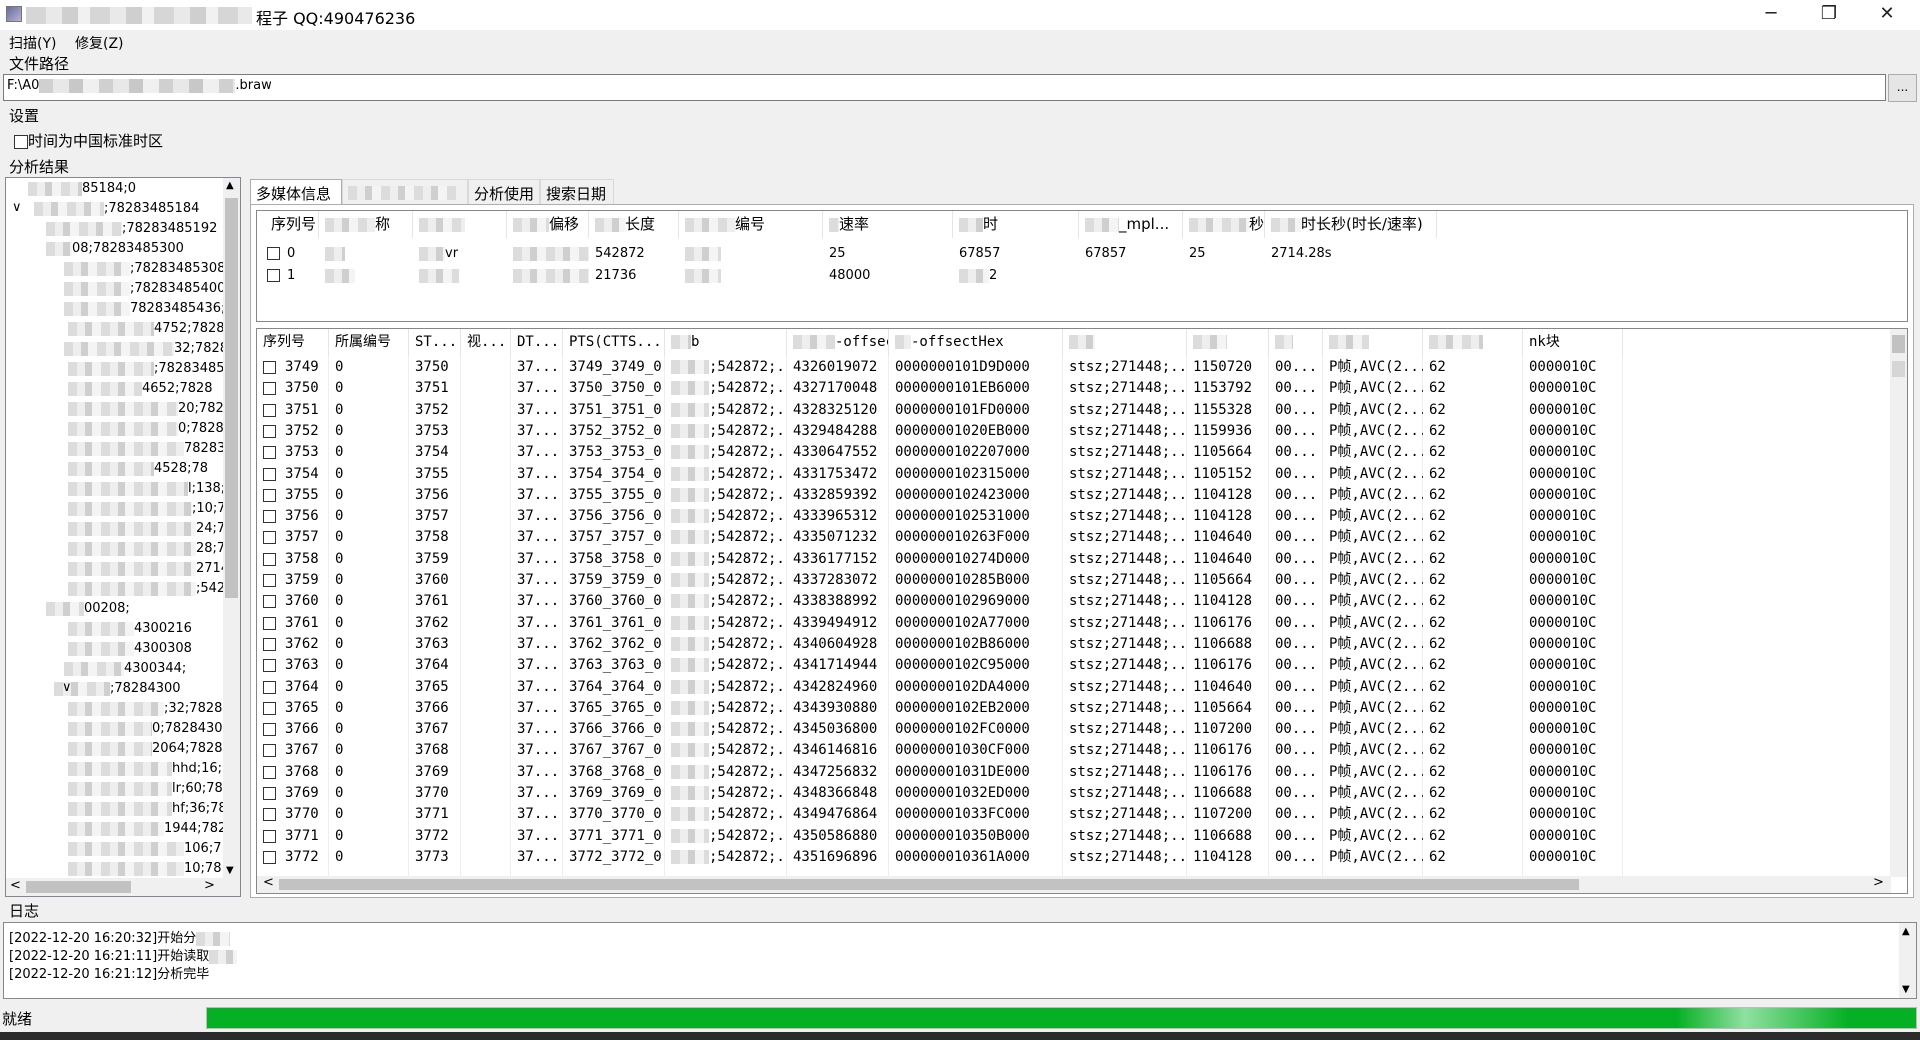 This screenshot has width=1920, height=1040. I want to click on top-col-header: 时, so click(1016, 224).